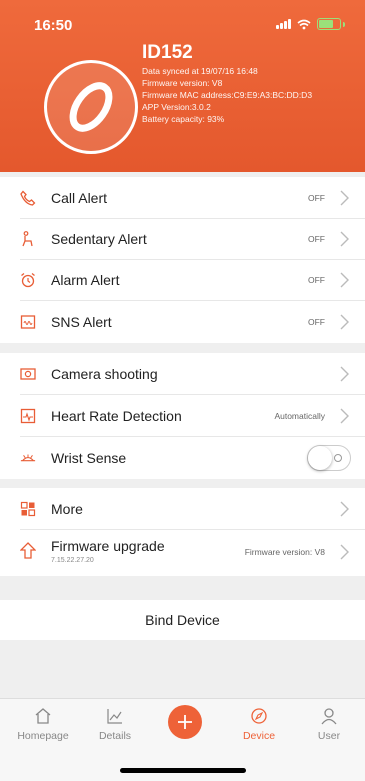 The height and width of the screenshot is (781, 365). Describe the element at coordinates (259, 716) in the screenshot. I see `compass-icon` at that location.